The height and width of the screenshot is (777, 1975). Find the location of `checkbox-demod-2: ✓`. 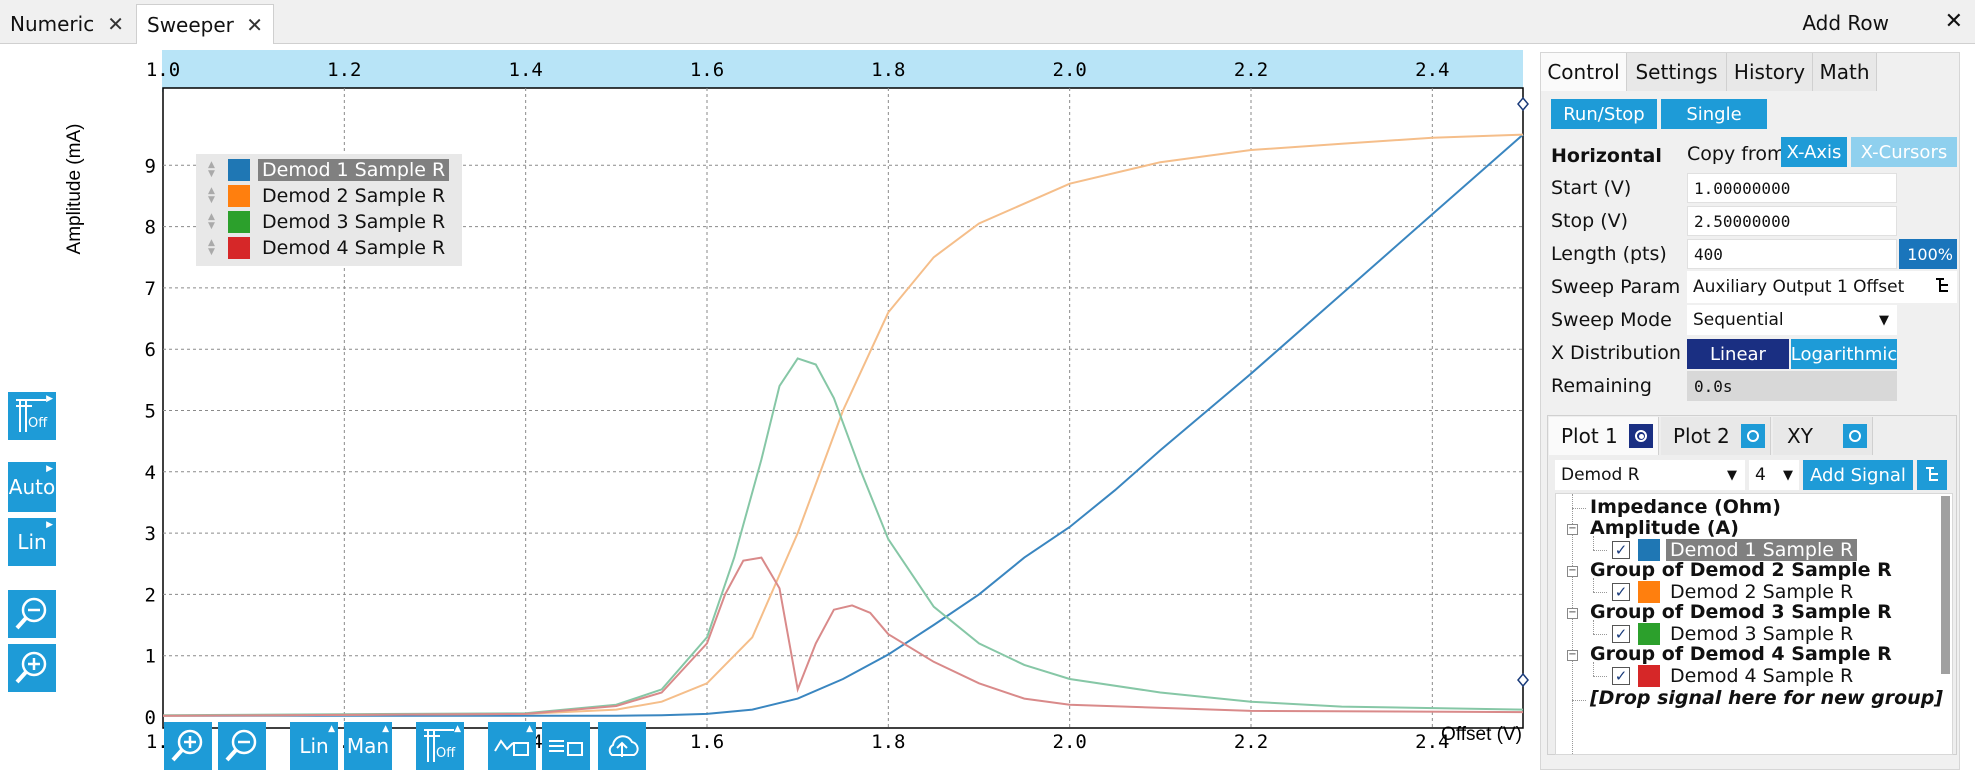

checkbox-demod-2: ✓ is located at coordinates (1621, 592).